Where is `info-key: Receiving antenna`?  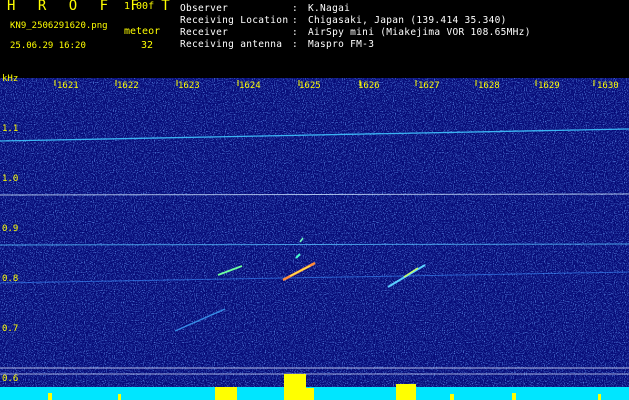
info-key: Receiving antenna is located at coordinates (231, 44).